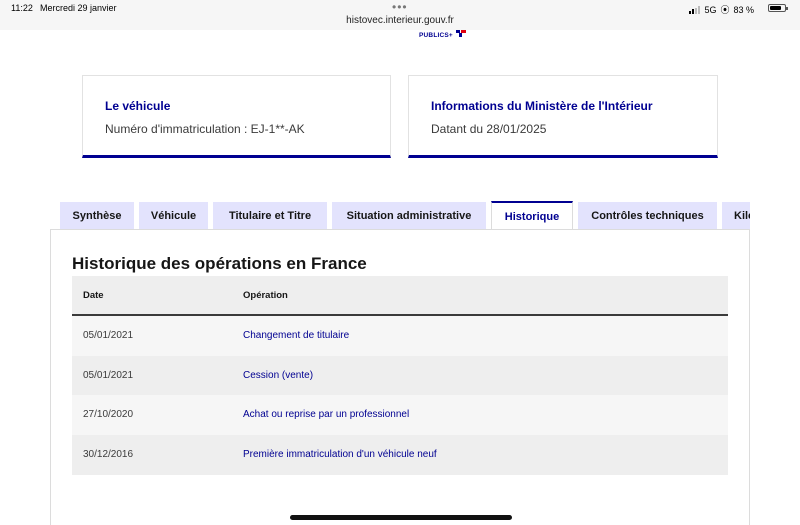 Image resolution: width=800 pixels, height=525 pixels. I want to click on tab-kilometrage: Kilo, so click(736, 215).